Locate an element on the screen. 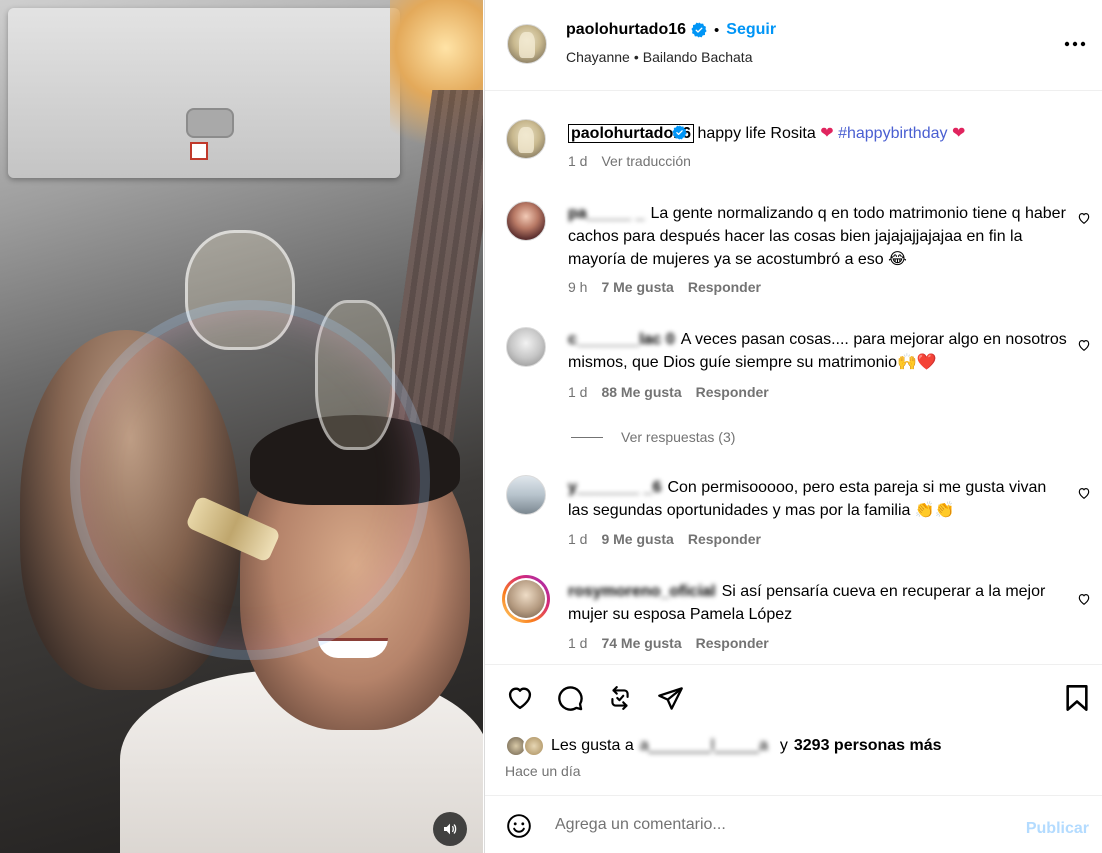  repost-button is located at coordinates (620, 698).